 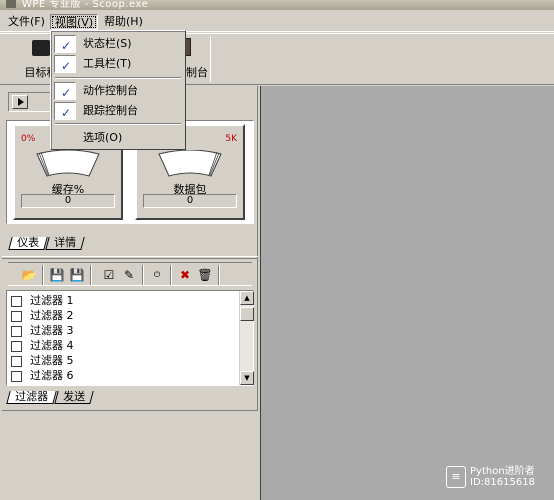 I want to click on title-bar: WPE 专业版 - Scoop.exe, so click(x=277, y=5).